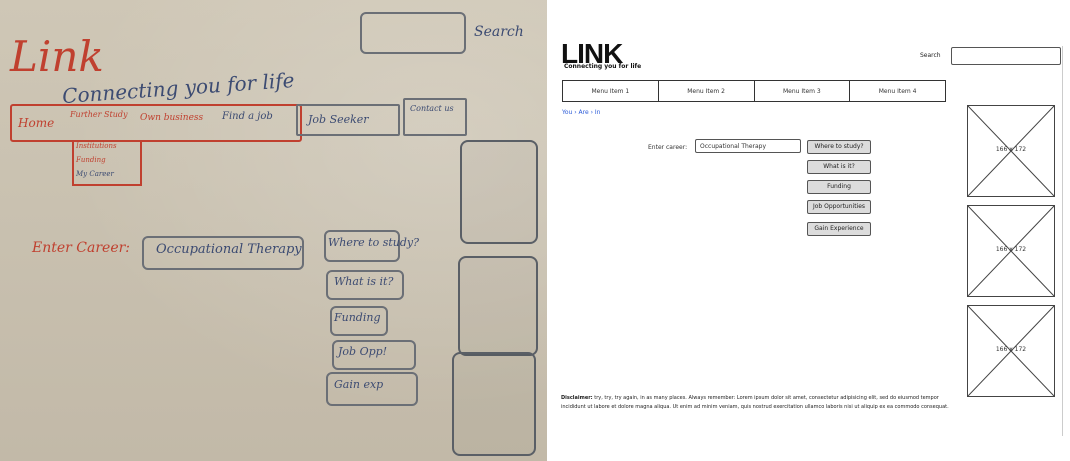  I want to click on sketch-nav-item: Find a job, so click(247, 116).